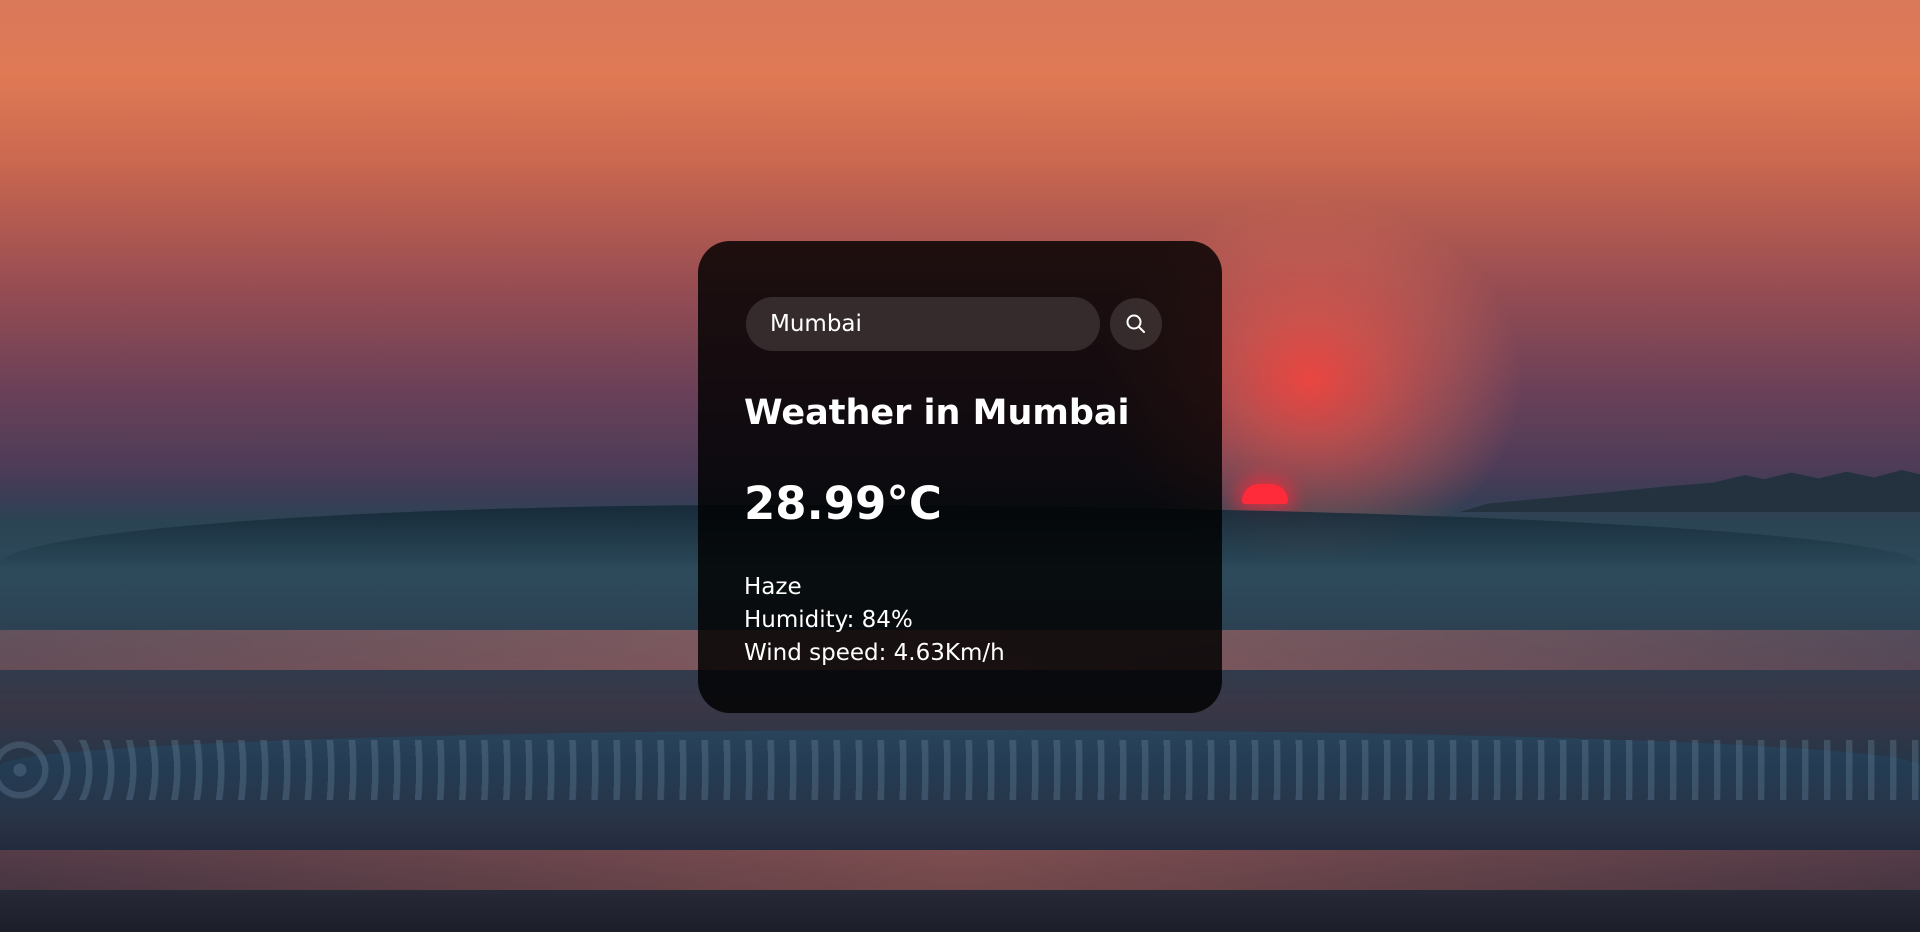  What do you see at coordinates (773, 587) in the screenshot?
I see `weather-description: Haze` at bounding box center [773, 587].